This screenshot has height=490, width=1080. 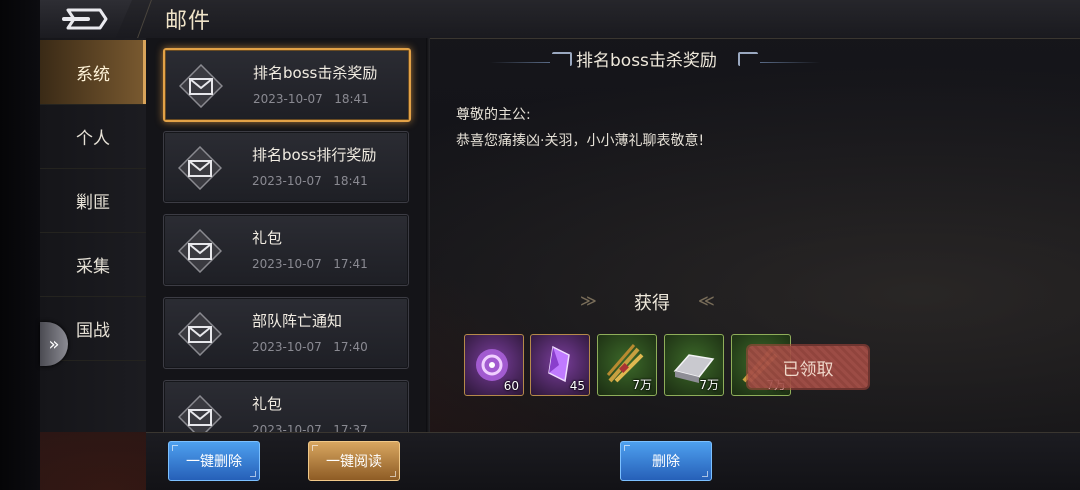 What do you see at coordinates (706, 300) in the screenshot?
I see `wing-right-icon: ≪` at bounding box center [706, 300].